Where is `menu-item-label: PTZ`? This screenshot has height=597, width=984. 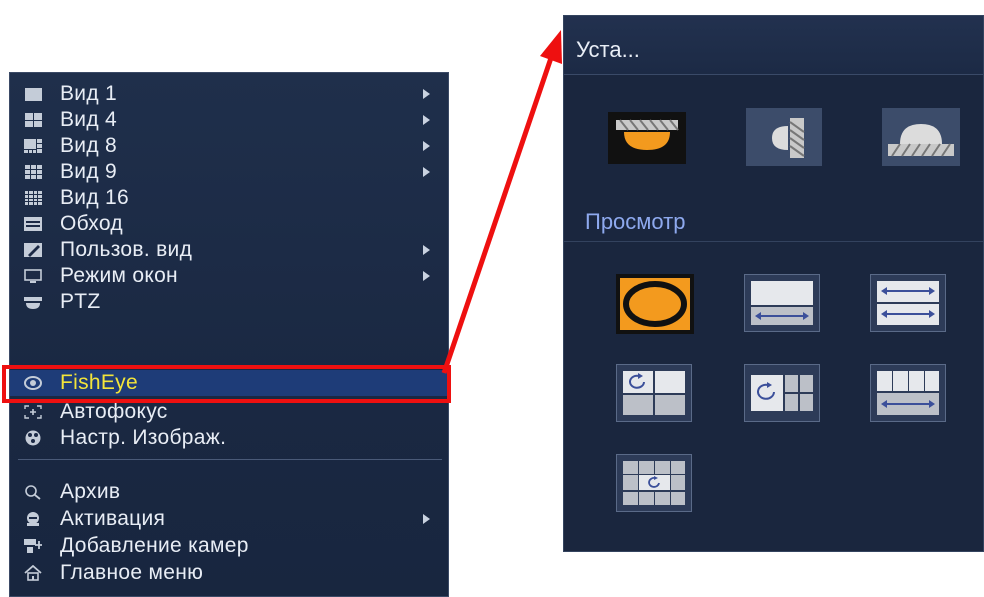 menu-item-label: PTZ is located at coordinates (80, 301).